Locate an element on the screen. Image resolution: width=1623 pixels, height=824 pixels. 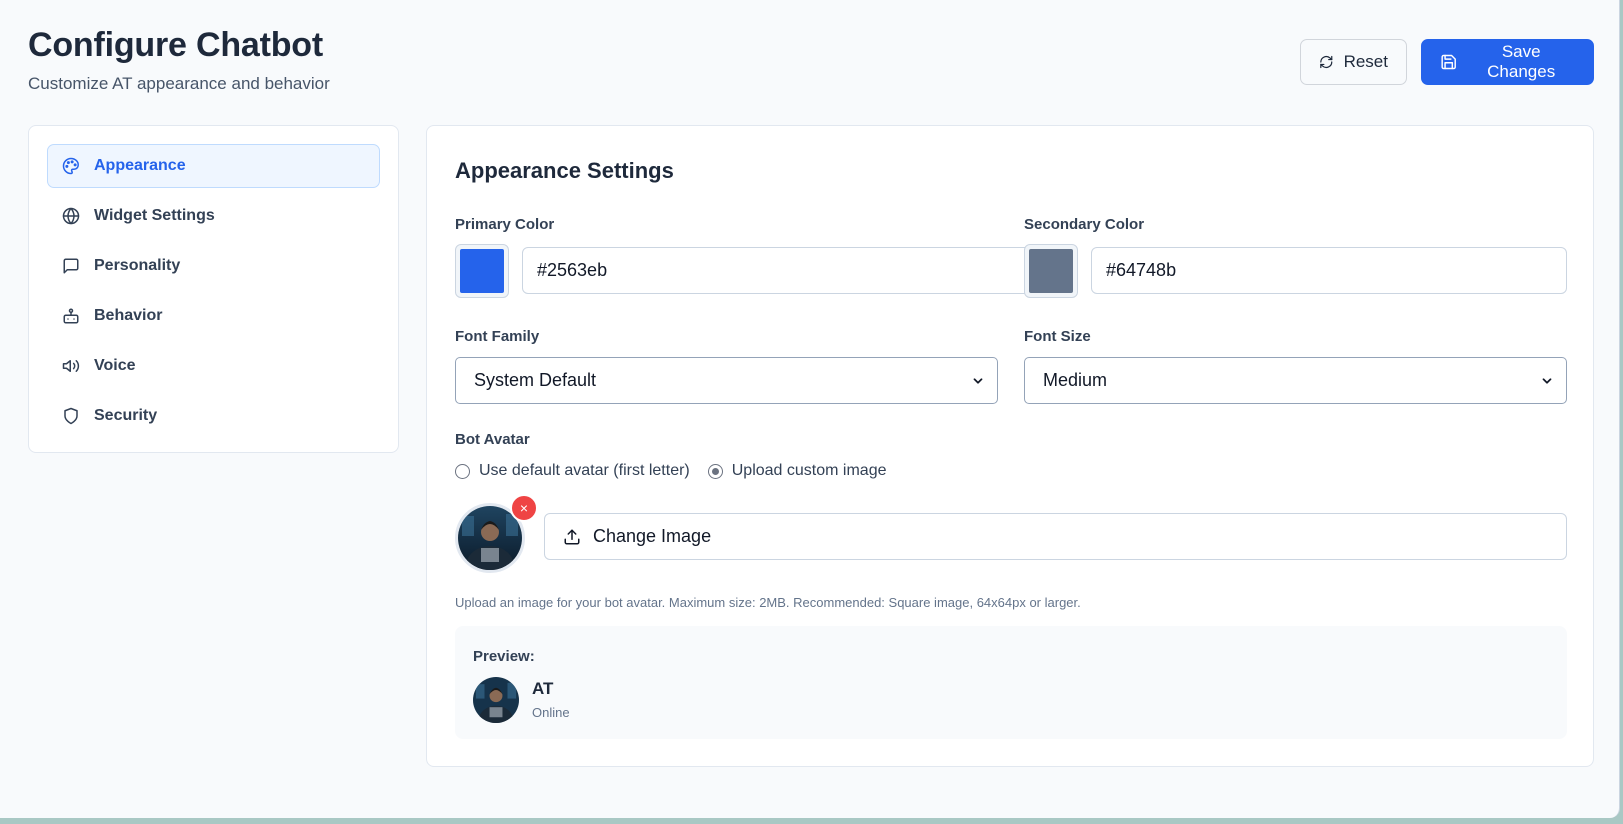
bot-icon is located at coordinates (71, 316).